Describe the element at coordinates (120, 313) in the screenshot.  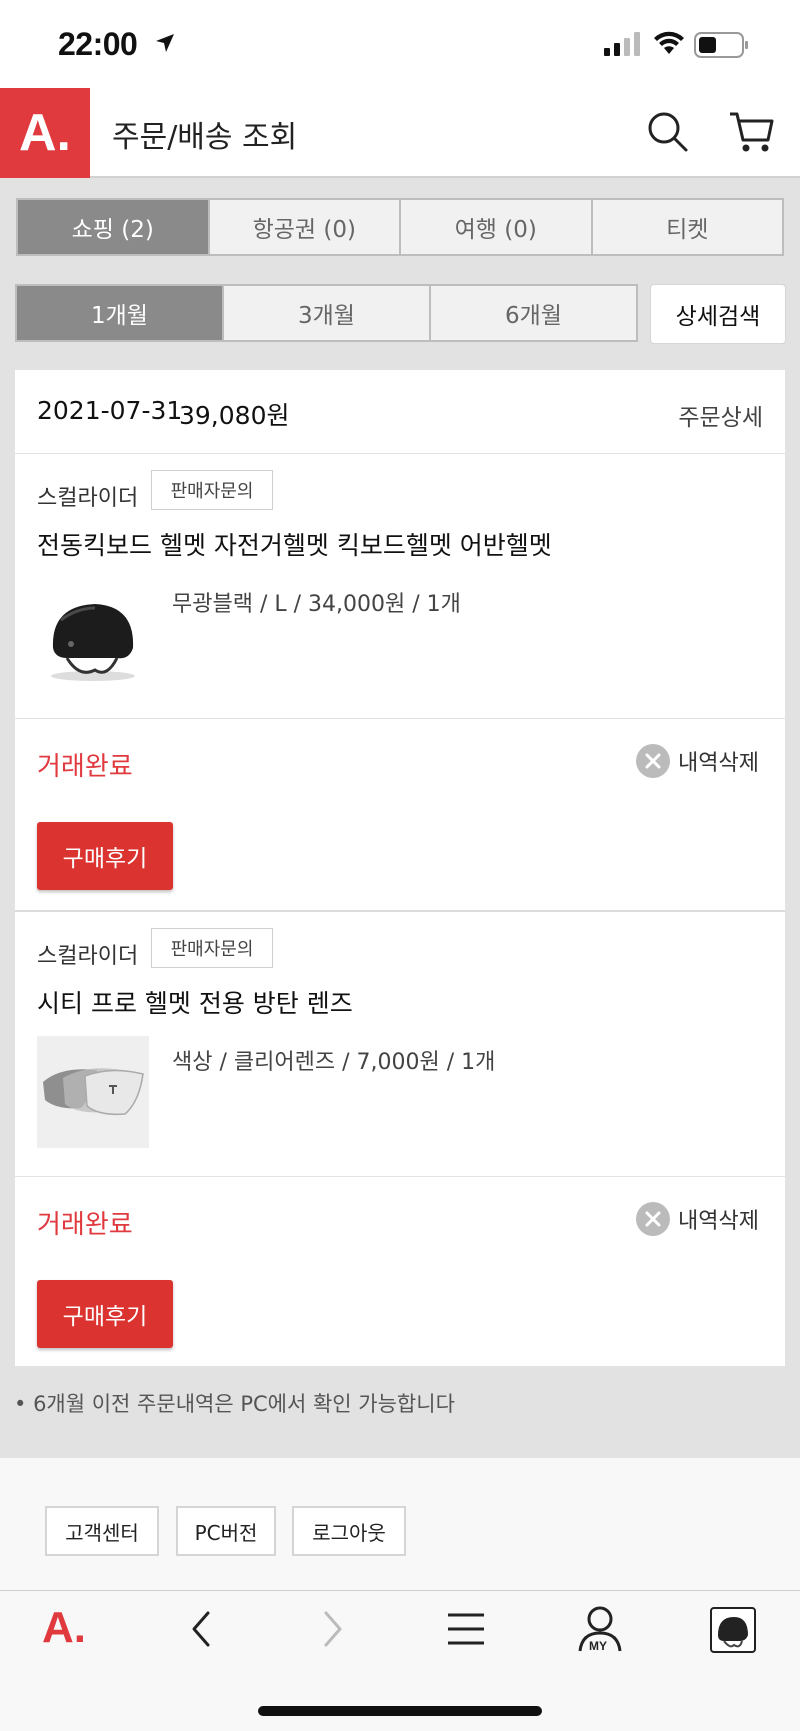
I see `tab-1-month: 1개월` at that location.